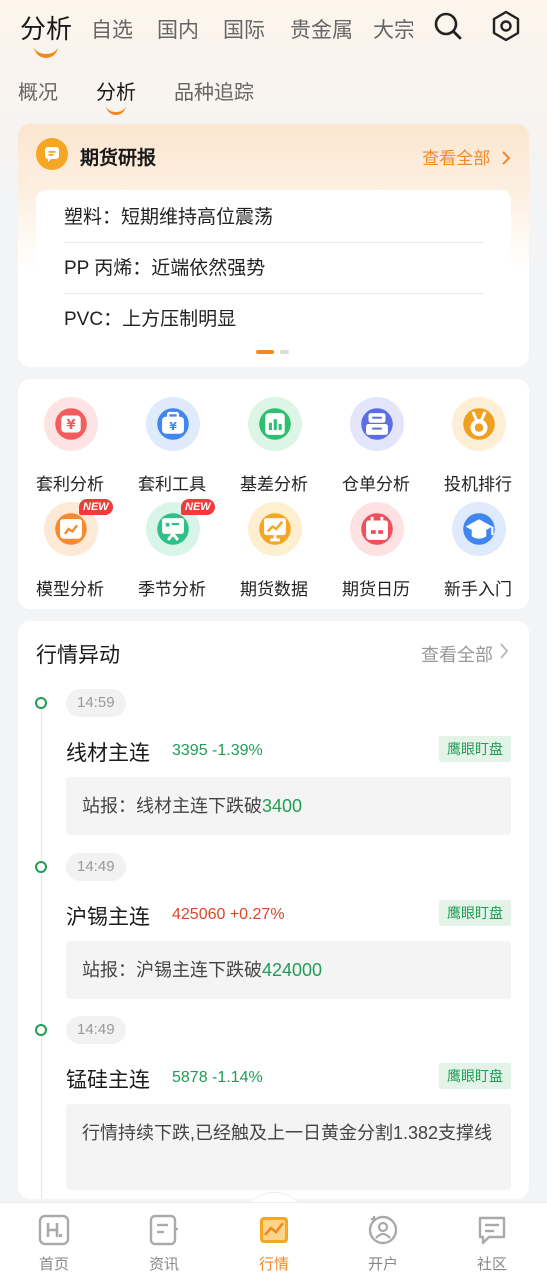 This screenshot has width=547, height=1278. What do you see at coordinates (457, 654) in the screenshot?
I see `market-view-all: 查看全部` at bounding box center [457, 654].